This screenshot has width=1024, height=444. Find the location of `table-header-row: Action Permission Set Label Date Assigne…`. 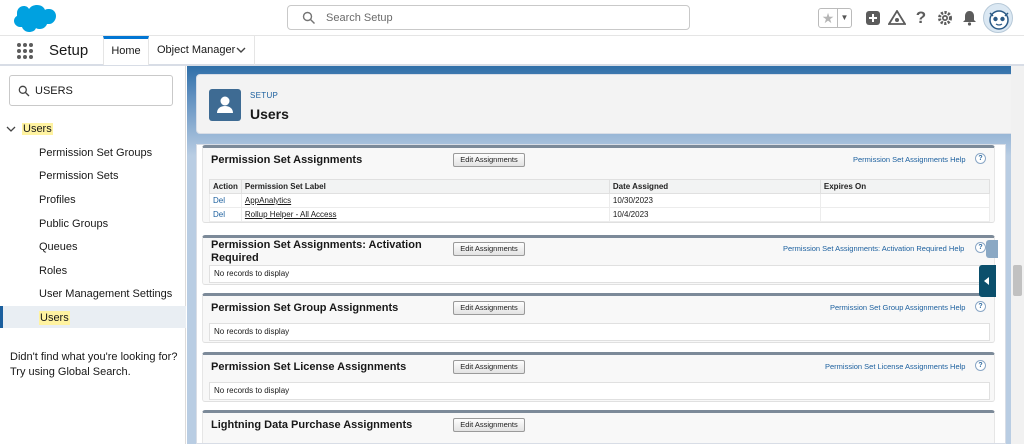

table-header-row: Action Permission Set Label Date Assigne… is located at coordinates (600, 186).